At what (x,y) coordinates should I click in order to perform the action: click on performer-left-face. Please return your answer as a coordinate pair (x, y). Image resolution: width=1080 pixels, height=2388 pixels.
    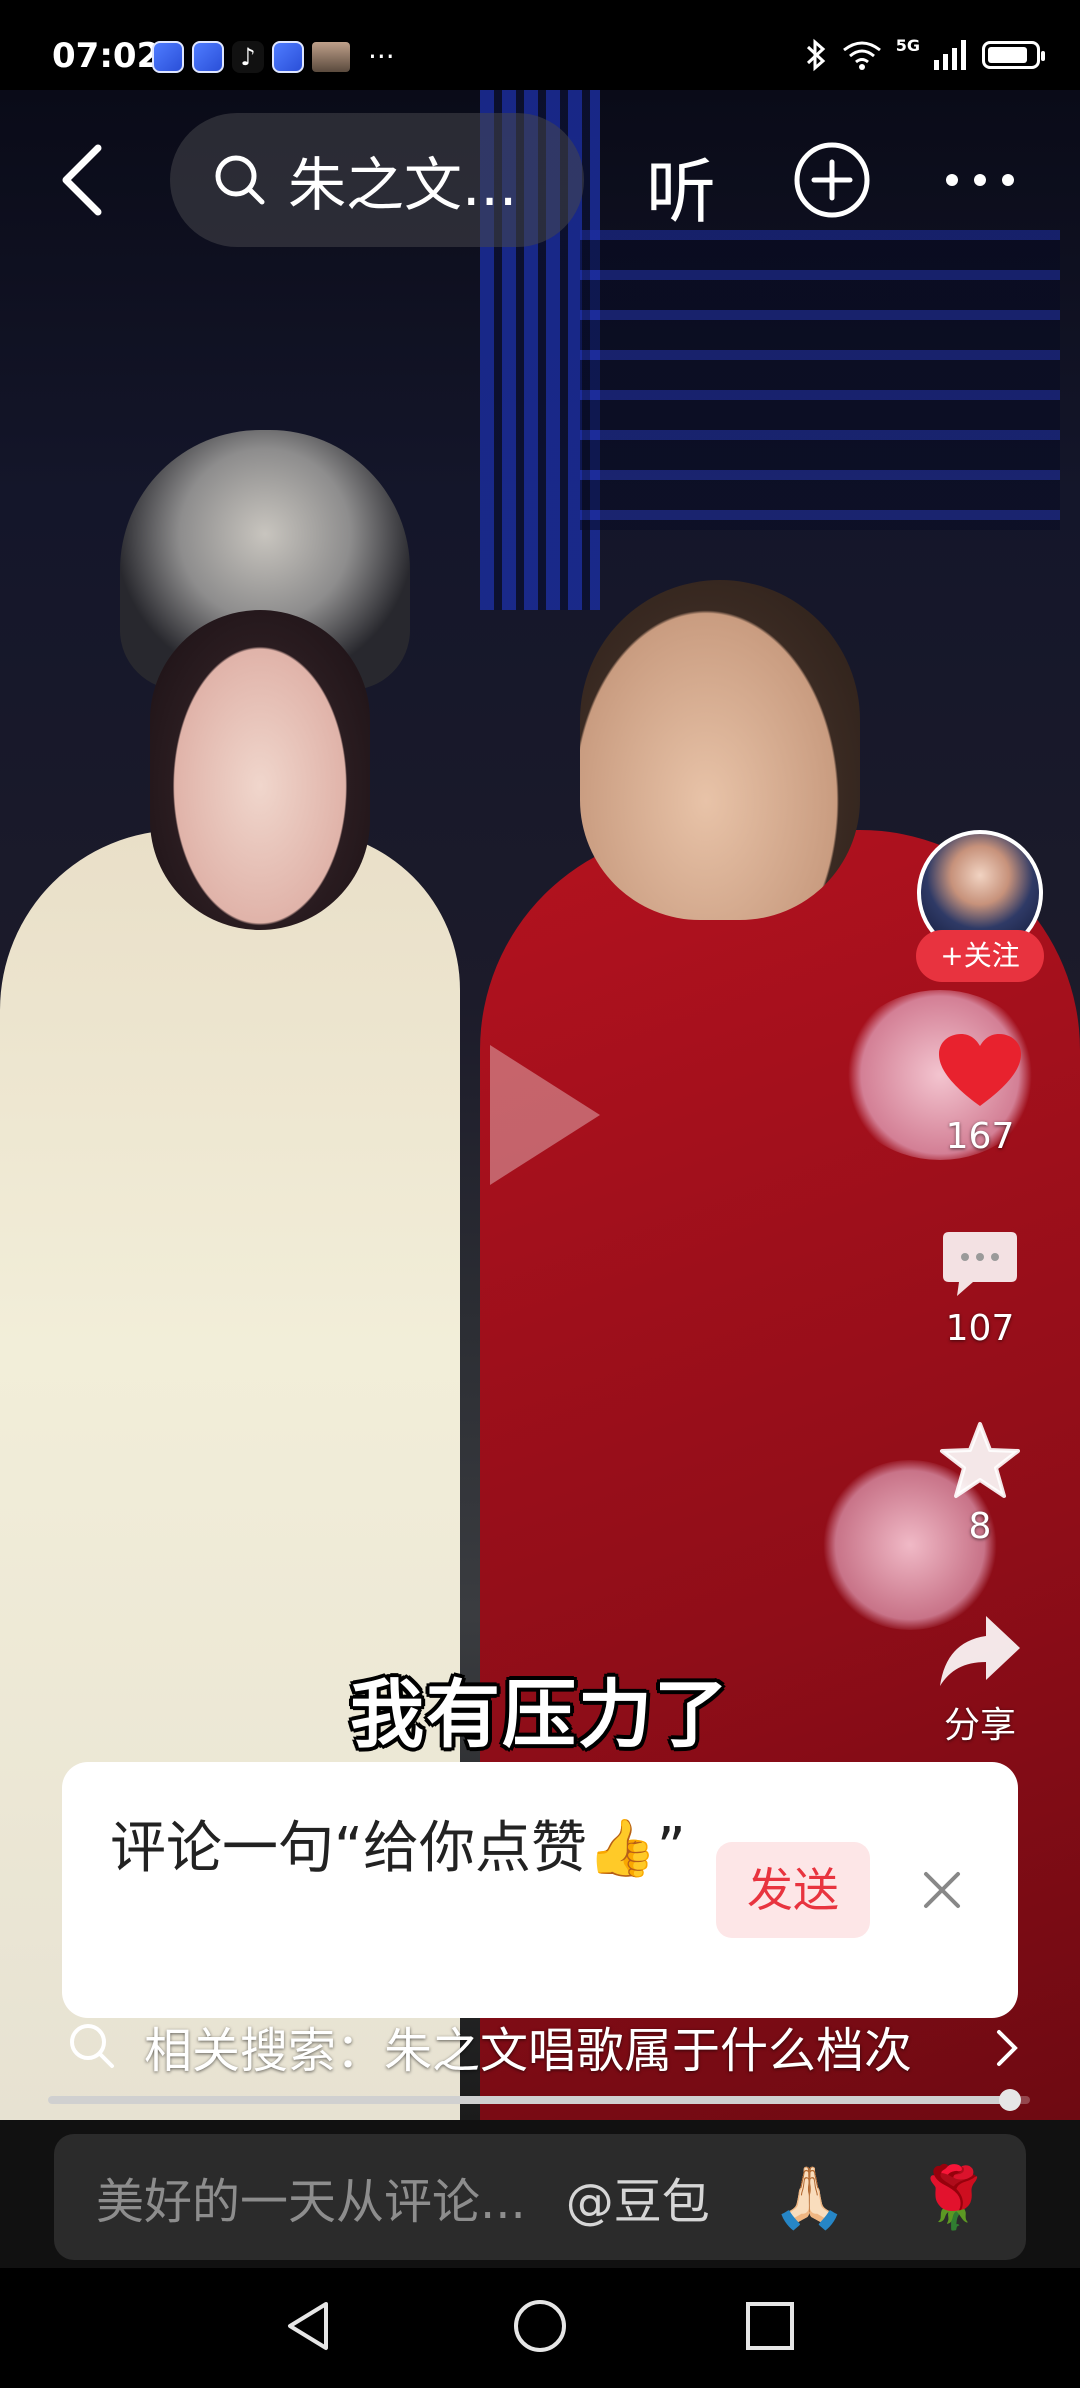
    Looking at the image, I should click on (260, 770).